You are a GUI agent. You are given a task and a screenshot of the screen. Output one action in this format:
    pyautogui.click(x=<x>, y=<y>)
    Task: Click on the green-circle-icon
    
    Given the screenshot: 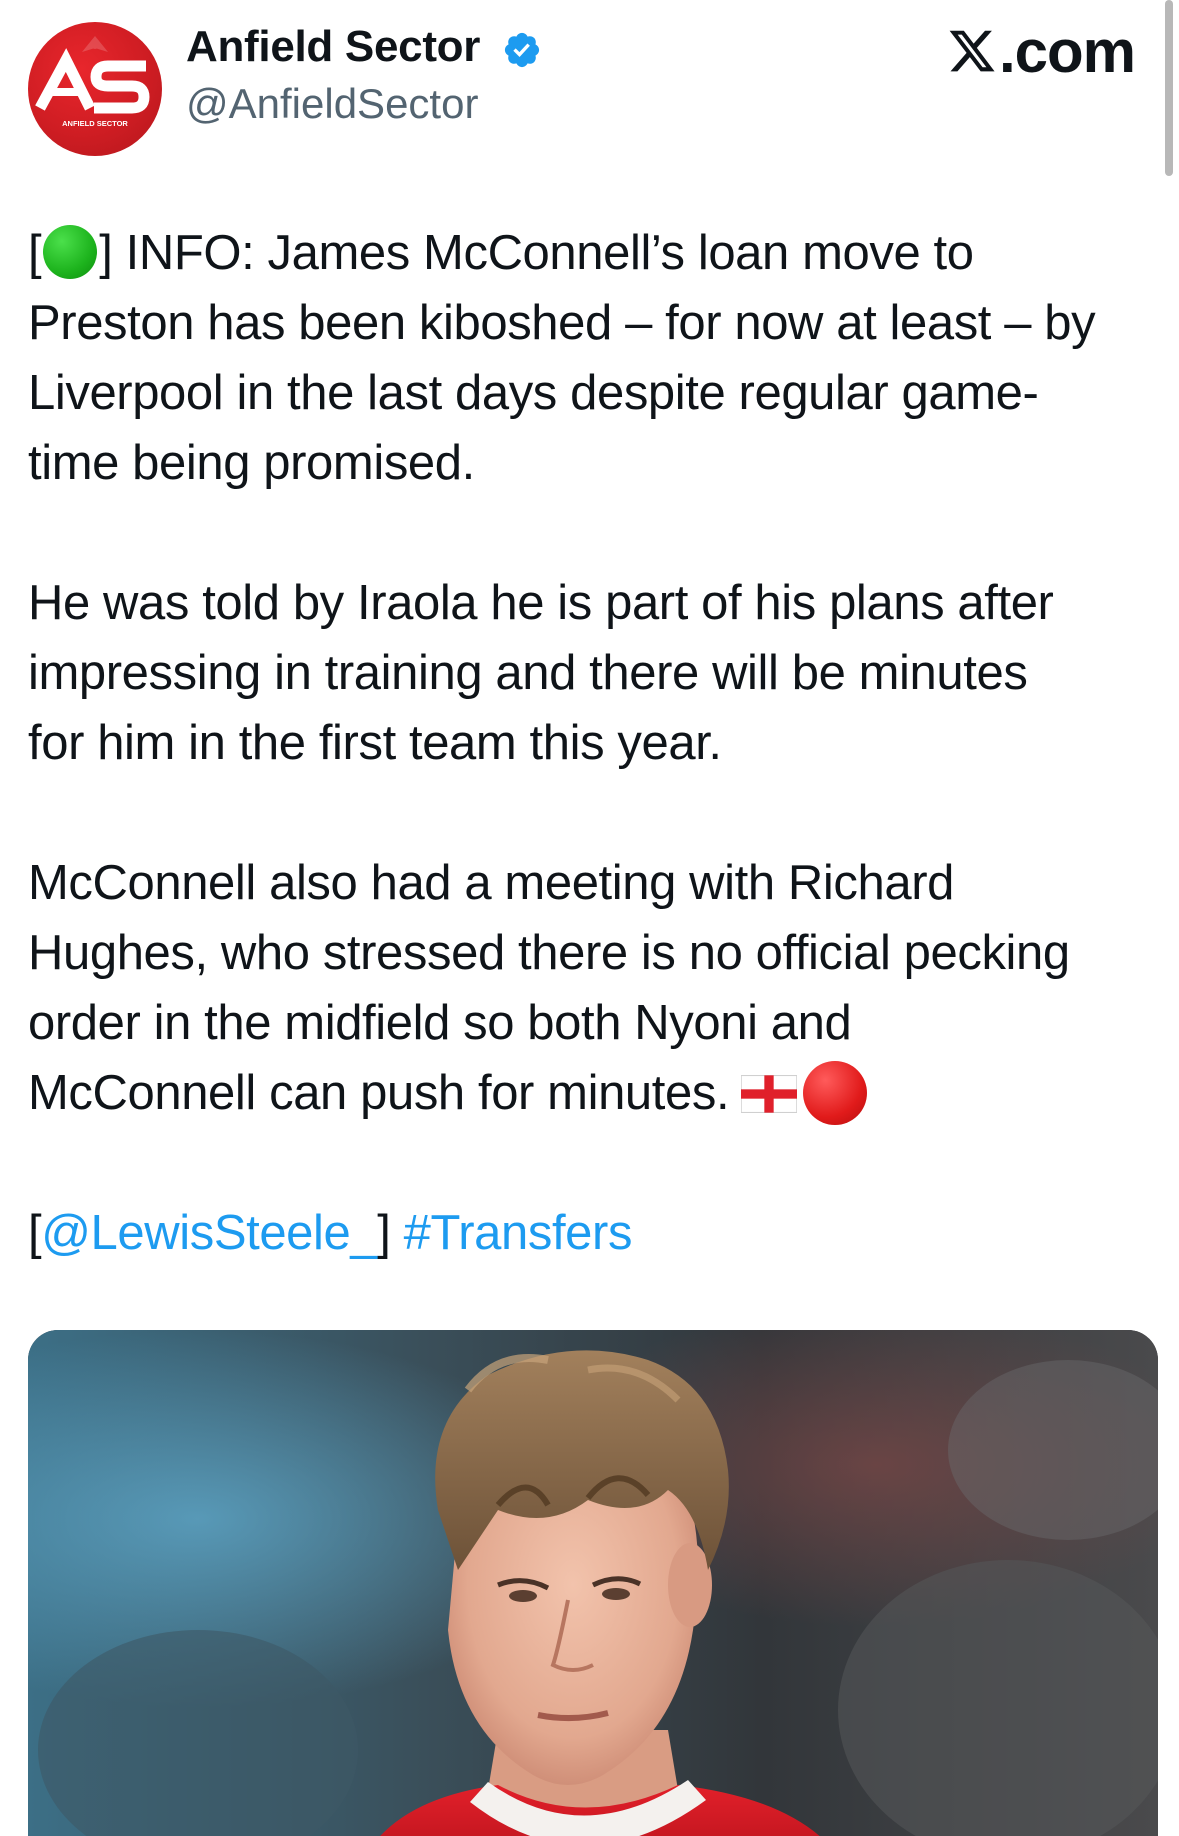 What is the action you would take?
    pyautogui.click(x=70, y=252)
    